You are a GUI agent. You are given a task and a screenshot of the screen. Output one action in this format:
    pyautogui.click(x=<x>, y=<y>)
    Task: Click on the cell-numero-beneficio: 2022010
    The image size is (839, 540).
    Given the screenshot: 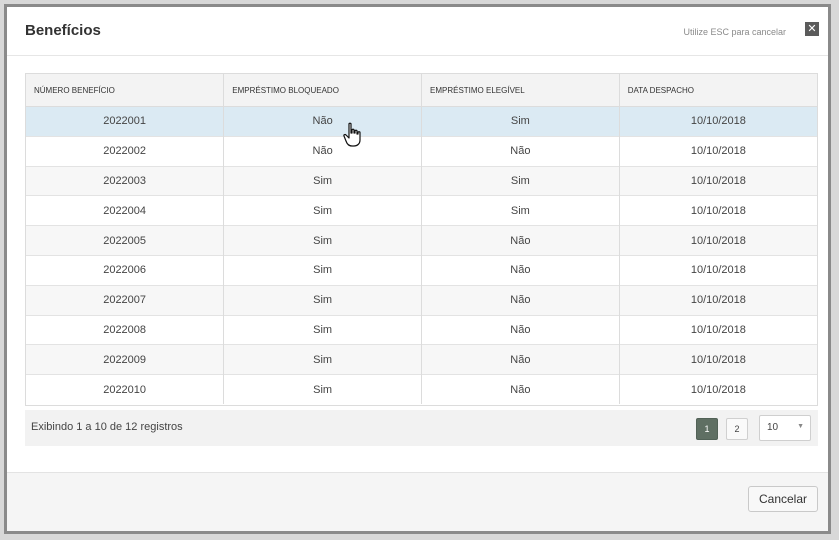 What is the action you would take?
    pyautogui.click(x=125, y=389)
    